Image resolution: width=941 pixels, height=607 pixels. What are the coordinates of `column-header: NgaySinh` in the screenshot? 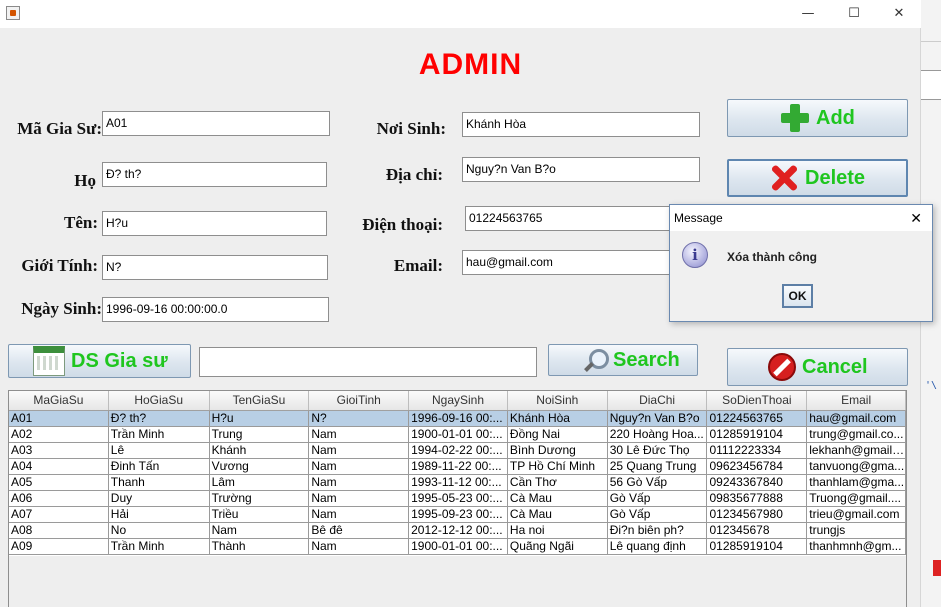 It's located at (458, 400).